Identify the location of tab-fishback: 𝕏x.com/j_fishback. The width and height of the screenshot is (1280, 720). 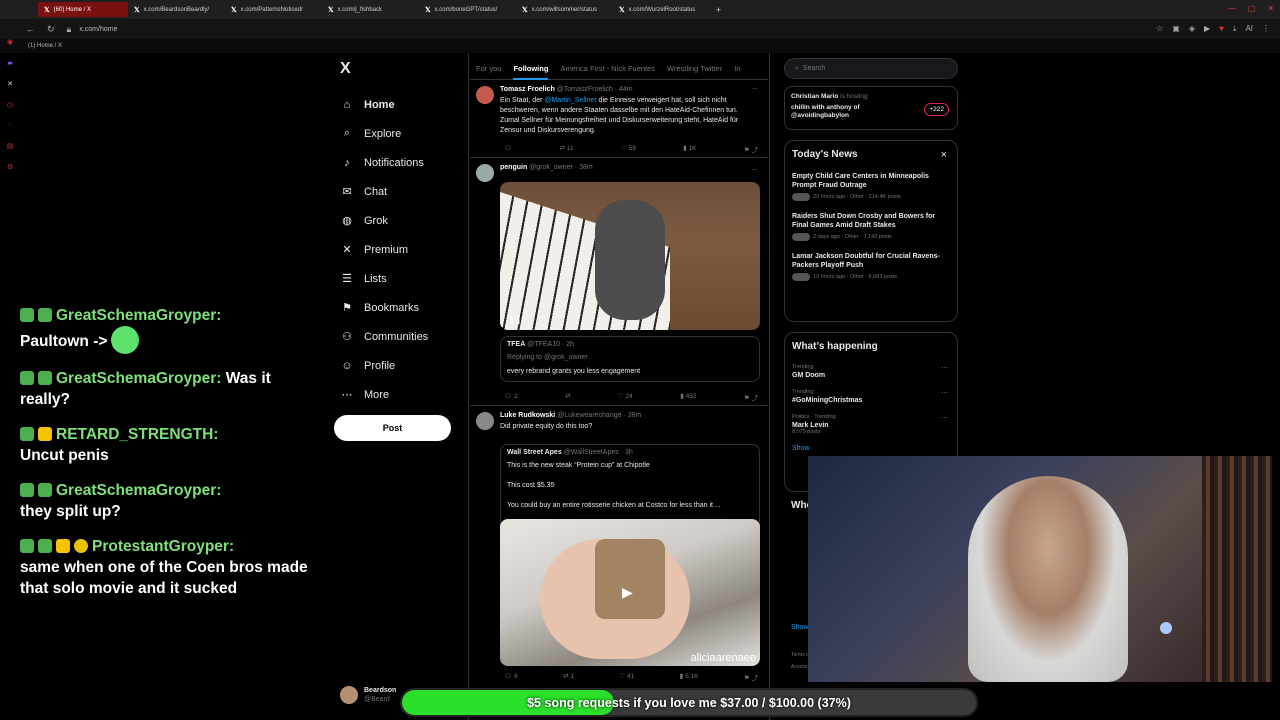
(370, 9).